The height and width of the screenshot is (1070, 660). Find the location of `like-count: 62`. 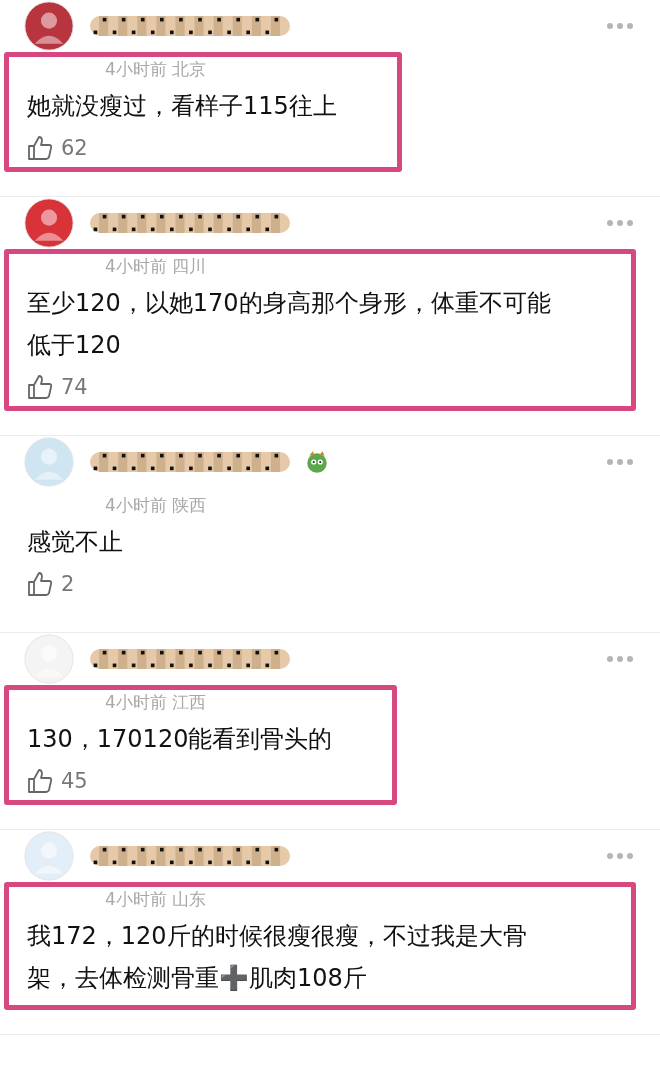

like-count: 62 is located at coordinates (74, 148).